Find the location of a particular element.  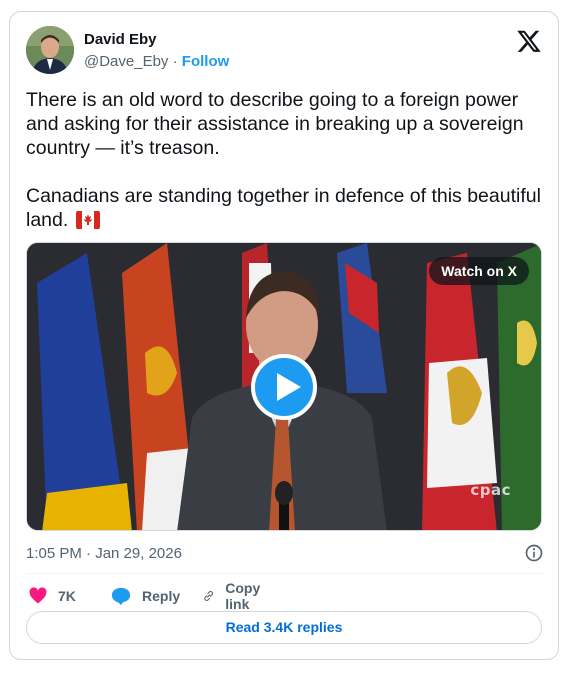

watch-on-x-button: Watch on X is located at coordinates (479, 271).